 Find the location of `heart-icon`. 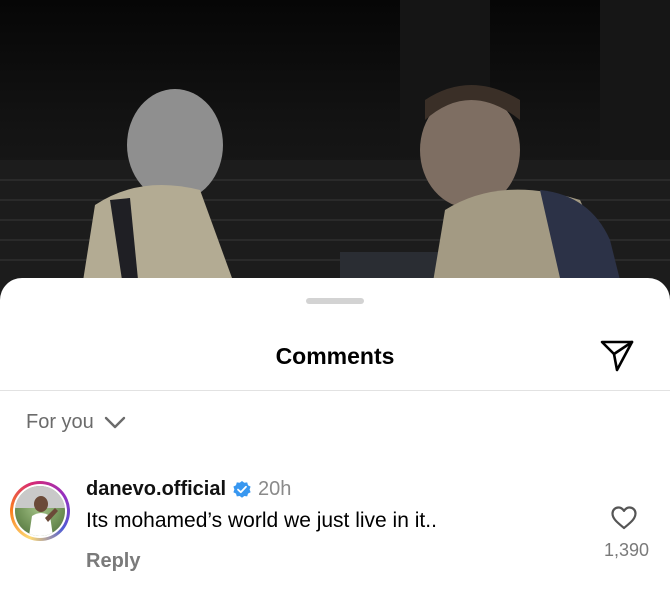

heart-icon is located at coordinates (624, 518).